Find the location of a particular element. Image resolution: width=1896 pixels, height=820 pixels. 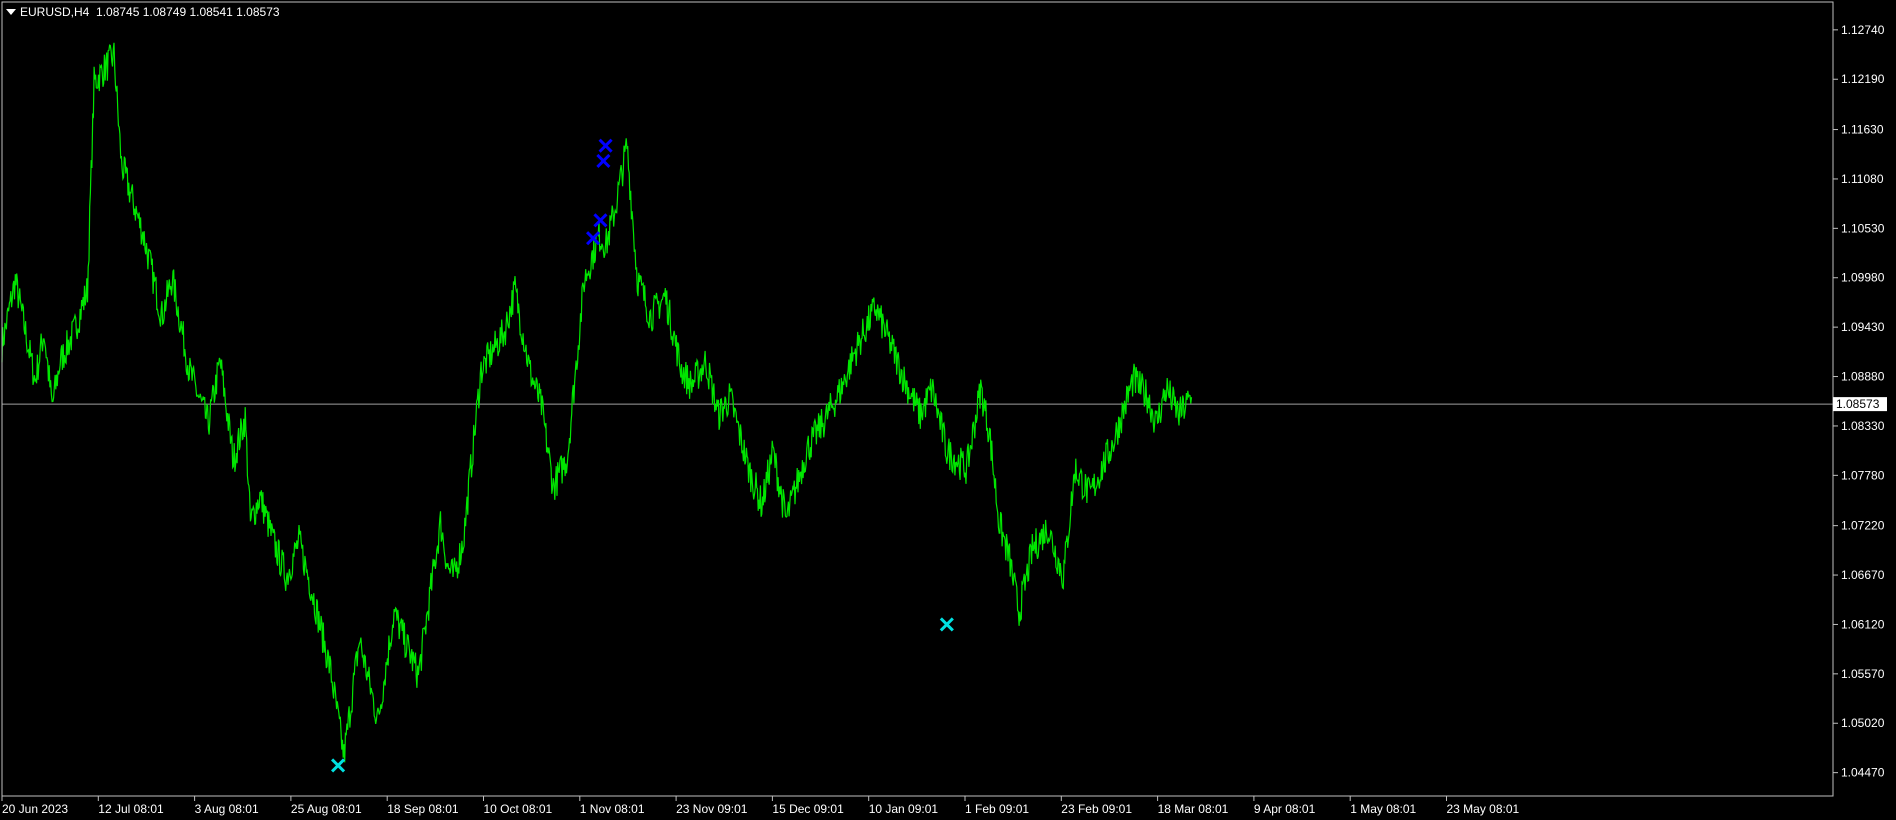

ohlc-values: 1.08745 1.08749 1.08541 1.08573 is located at coordinates (188, 12).